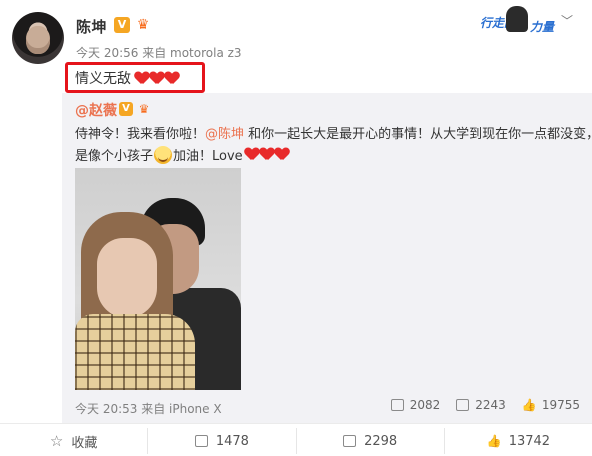  What do you see at coordinates (567, 21) in the screenshot?
I see `chevron-down-icon: ﹀` at bounding box center [567, 21].